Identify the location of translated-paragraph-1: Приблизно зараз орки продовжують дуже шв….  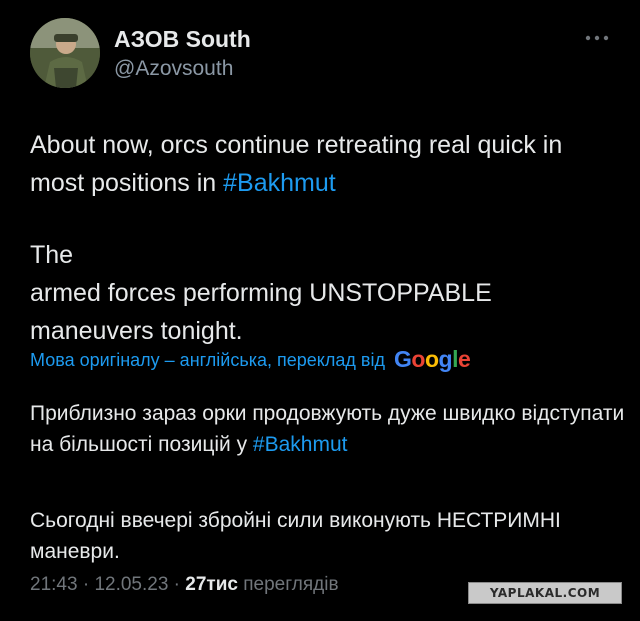
(330, 429).